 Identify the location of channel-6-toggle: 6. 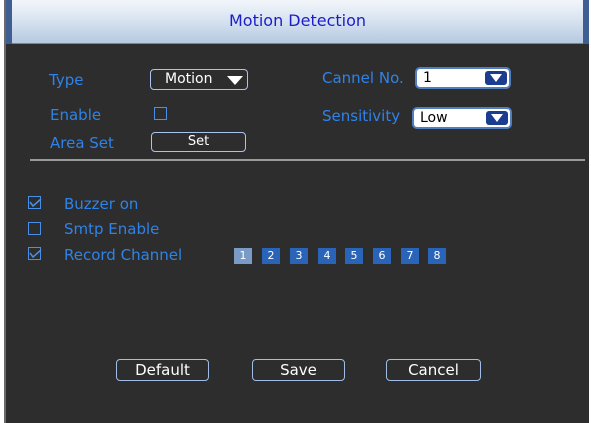
(382, 256).